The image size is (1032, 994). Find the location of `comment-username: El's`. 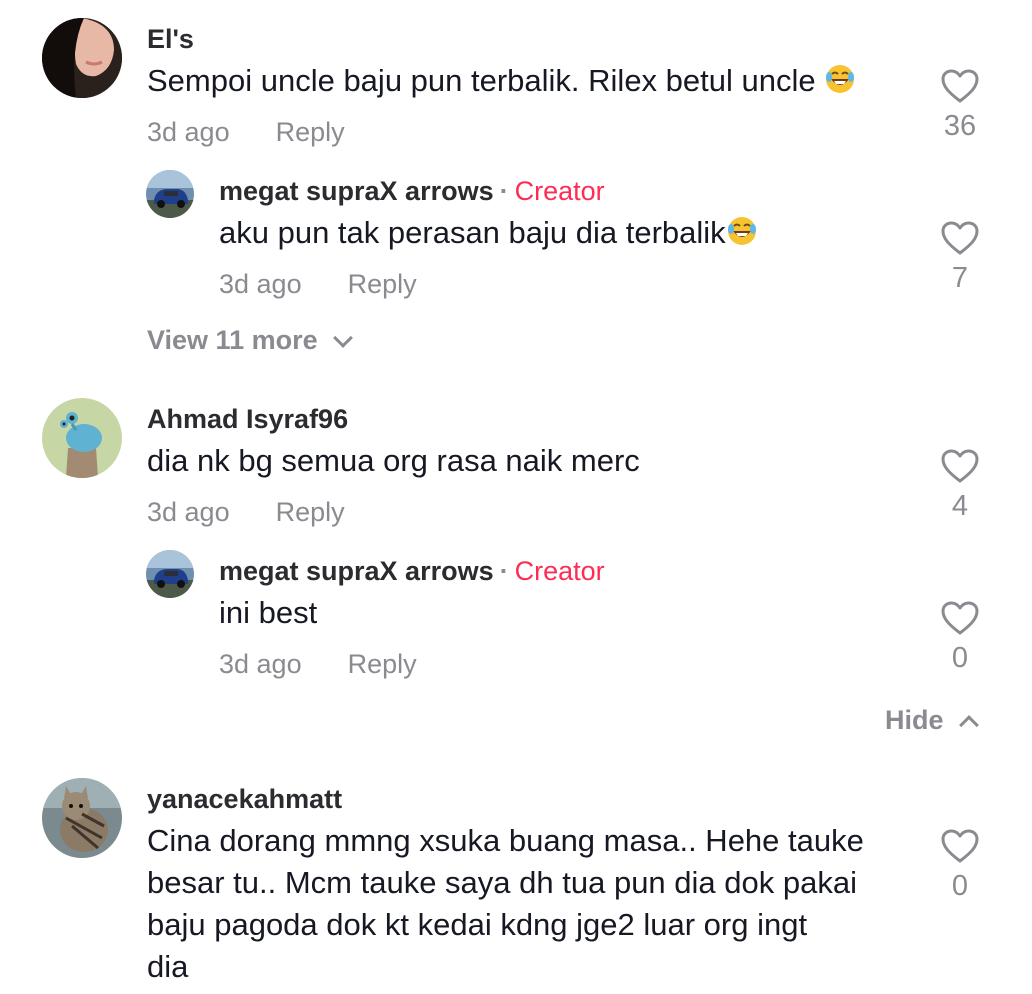

comment-username: El's is located at coordinates (170, 39).